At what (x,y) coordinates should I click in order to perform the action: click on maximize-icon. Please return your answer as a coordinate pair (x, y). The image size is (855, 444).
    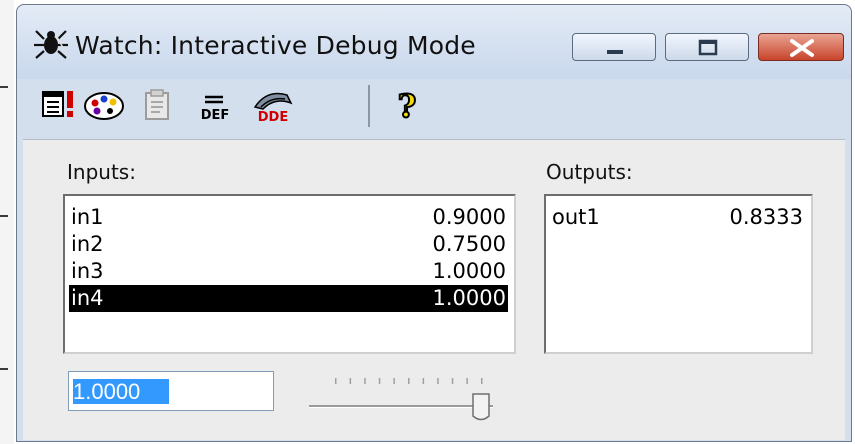
    Looking at the image, I should click on (708, 47).